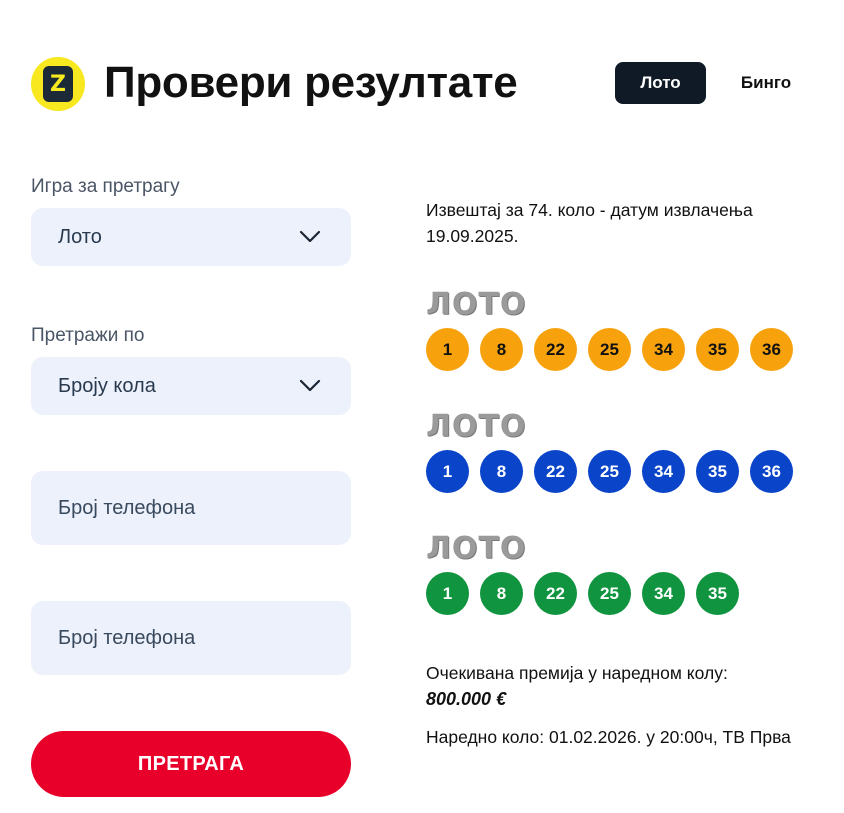 The image size is (844, 813). What do you see at coordinates (582, 593) in the screenshot?
I see `draw-row-3: 1 8 22 25 34 35` at bounding box center [582, 593].